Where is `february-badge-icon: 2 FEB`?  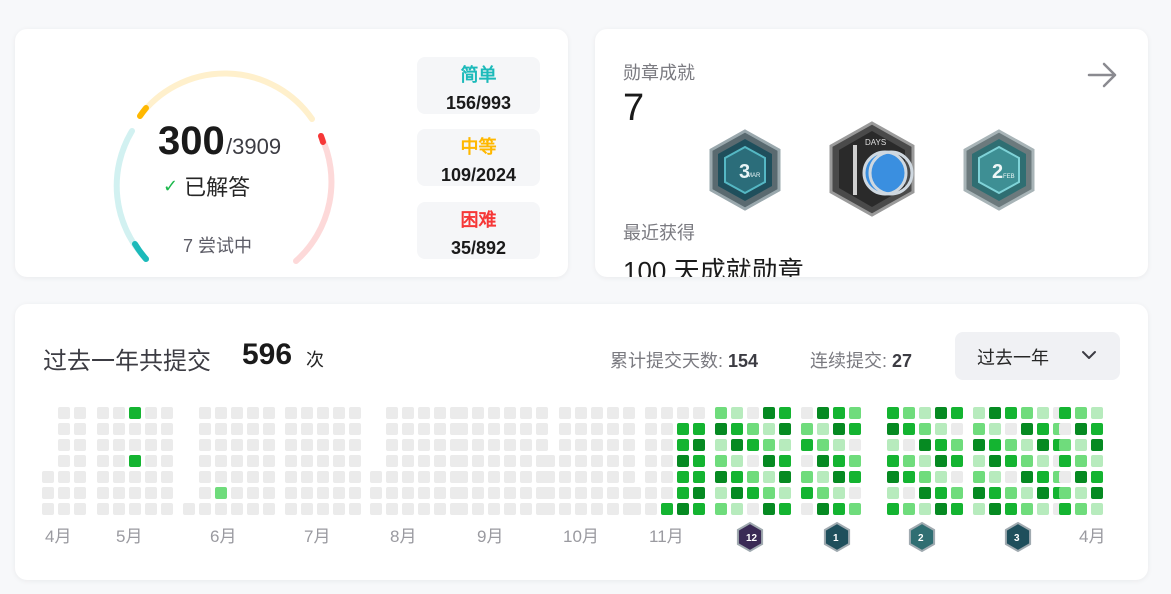 february-badge-icon: 2 FEB is located at coordinates (999, 170).